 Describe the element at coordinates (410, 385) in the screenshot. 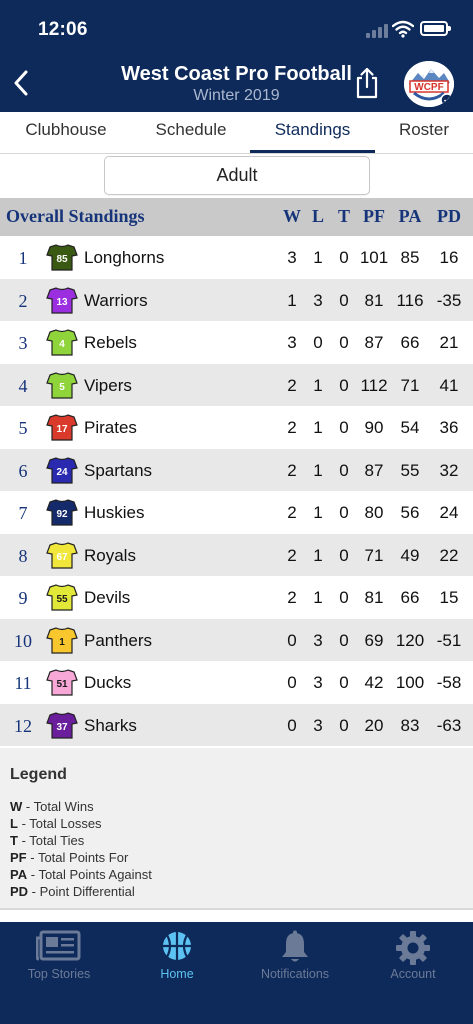

I see `points-against-value: 71` at that location.